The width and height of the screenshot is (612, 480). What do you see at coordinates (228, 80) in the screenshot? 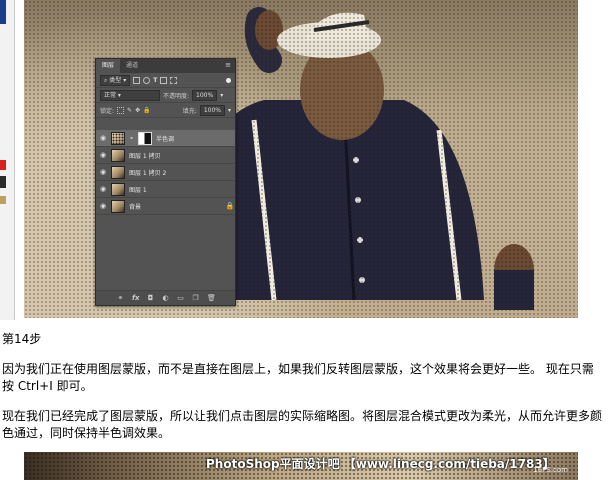
I see `filter-toggle-icon` at bounding box center [228, 80].